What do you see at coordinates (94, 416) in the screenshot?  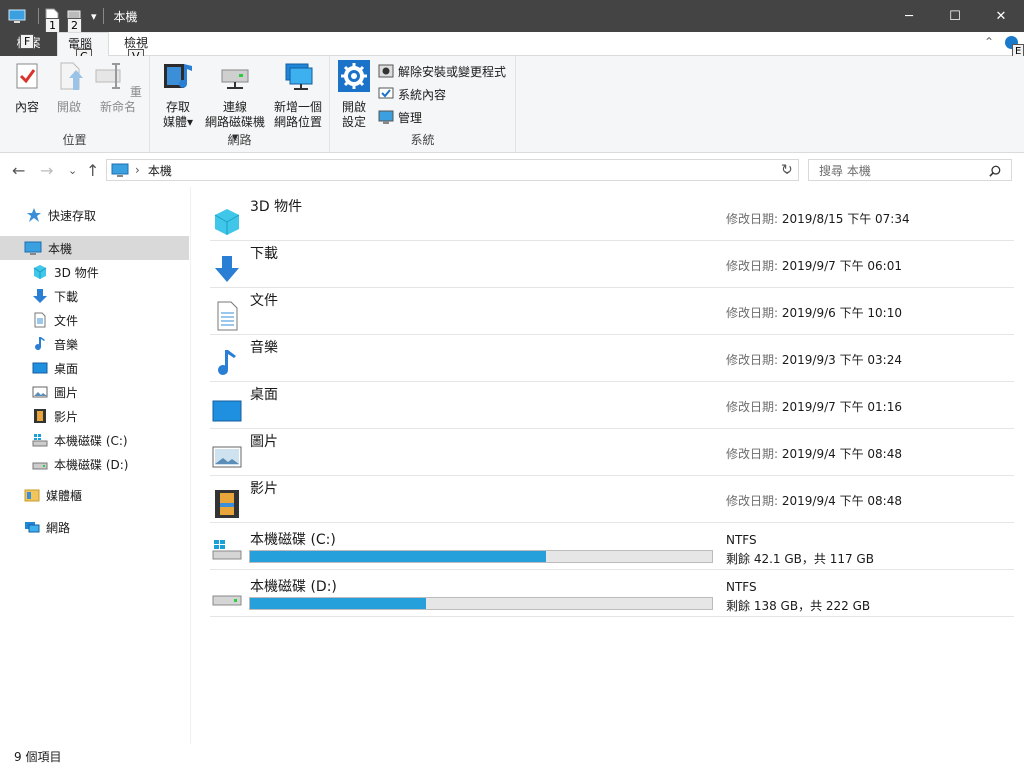 I see `nav-videos: 影片` at bounding box center [94, 416].